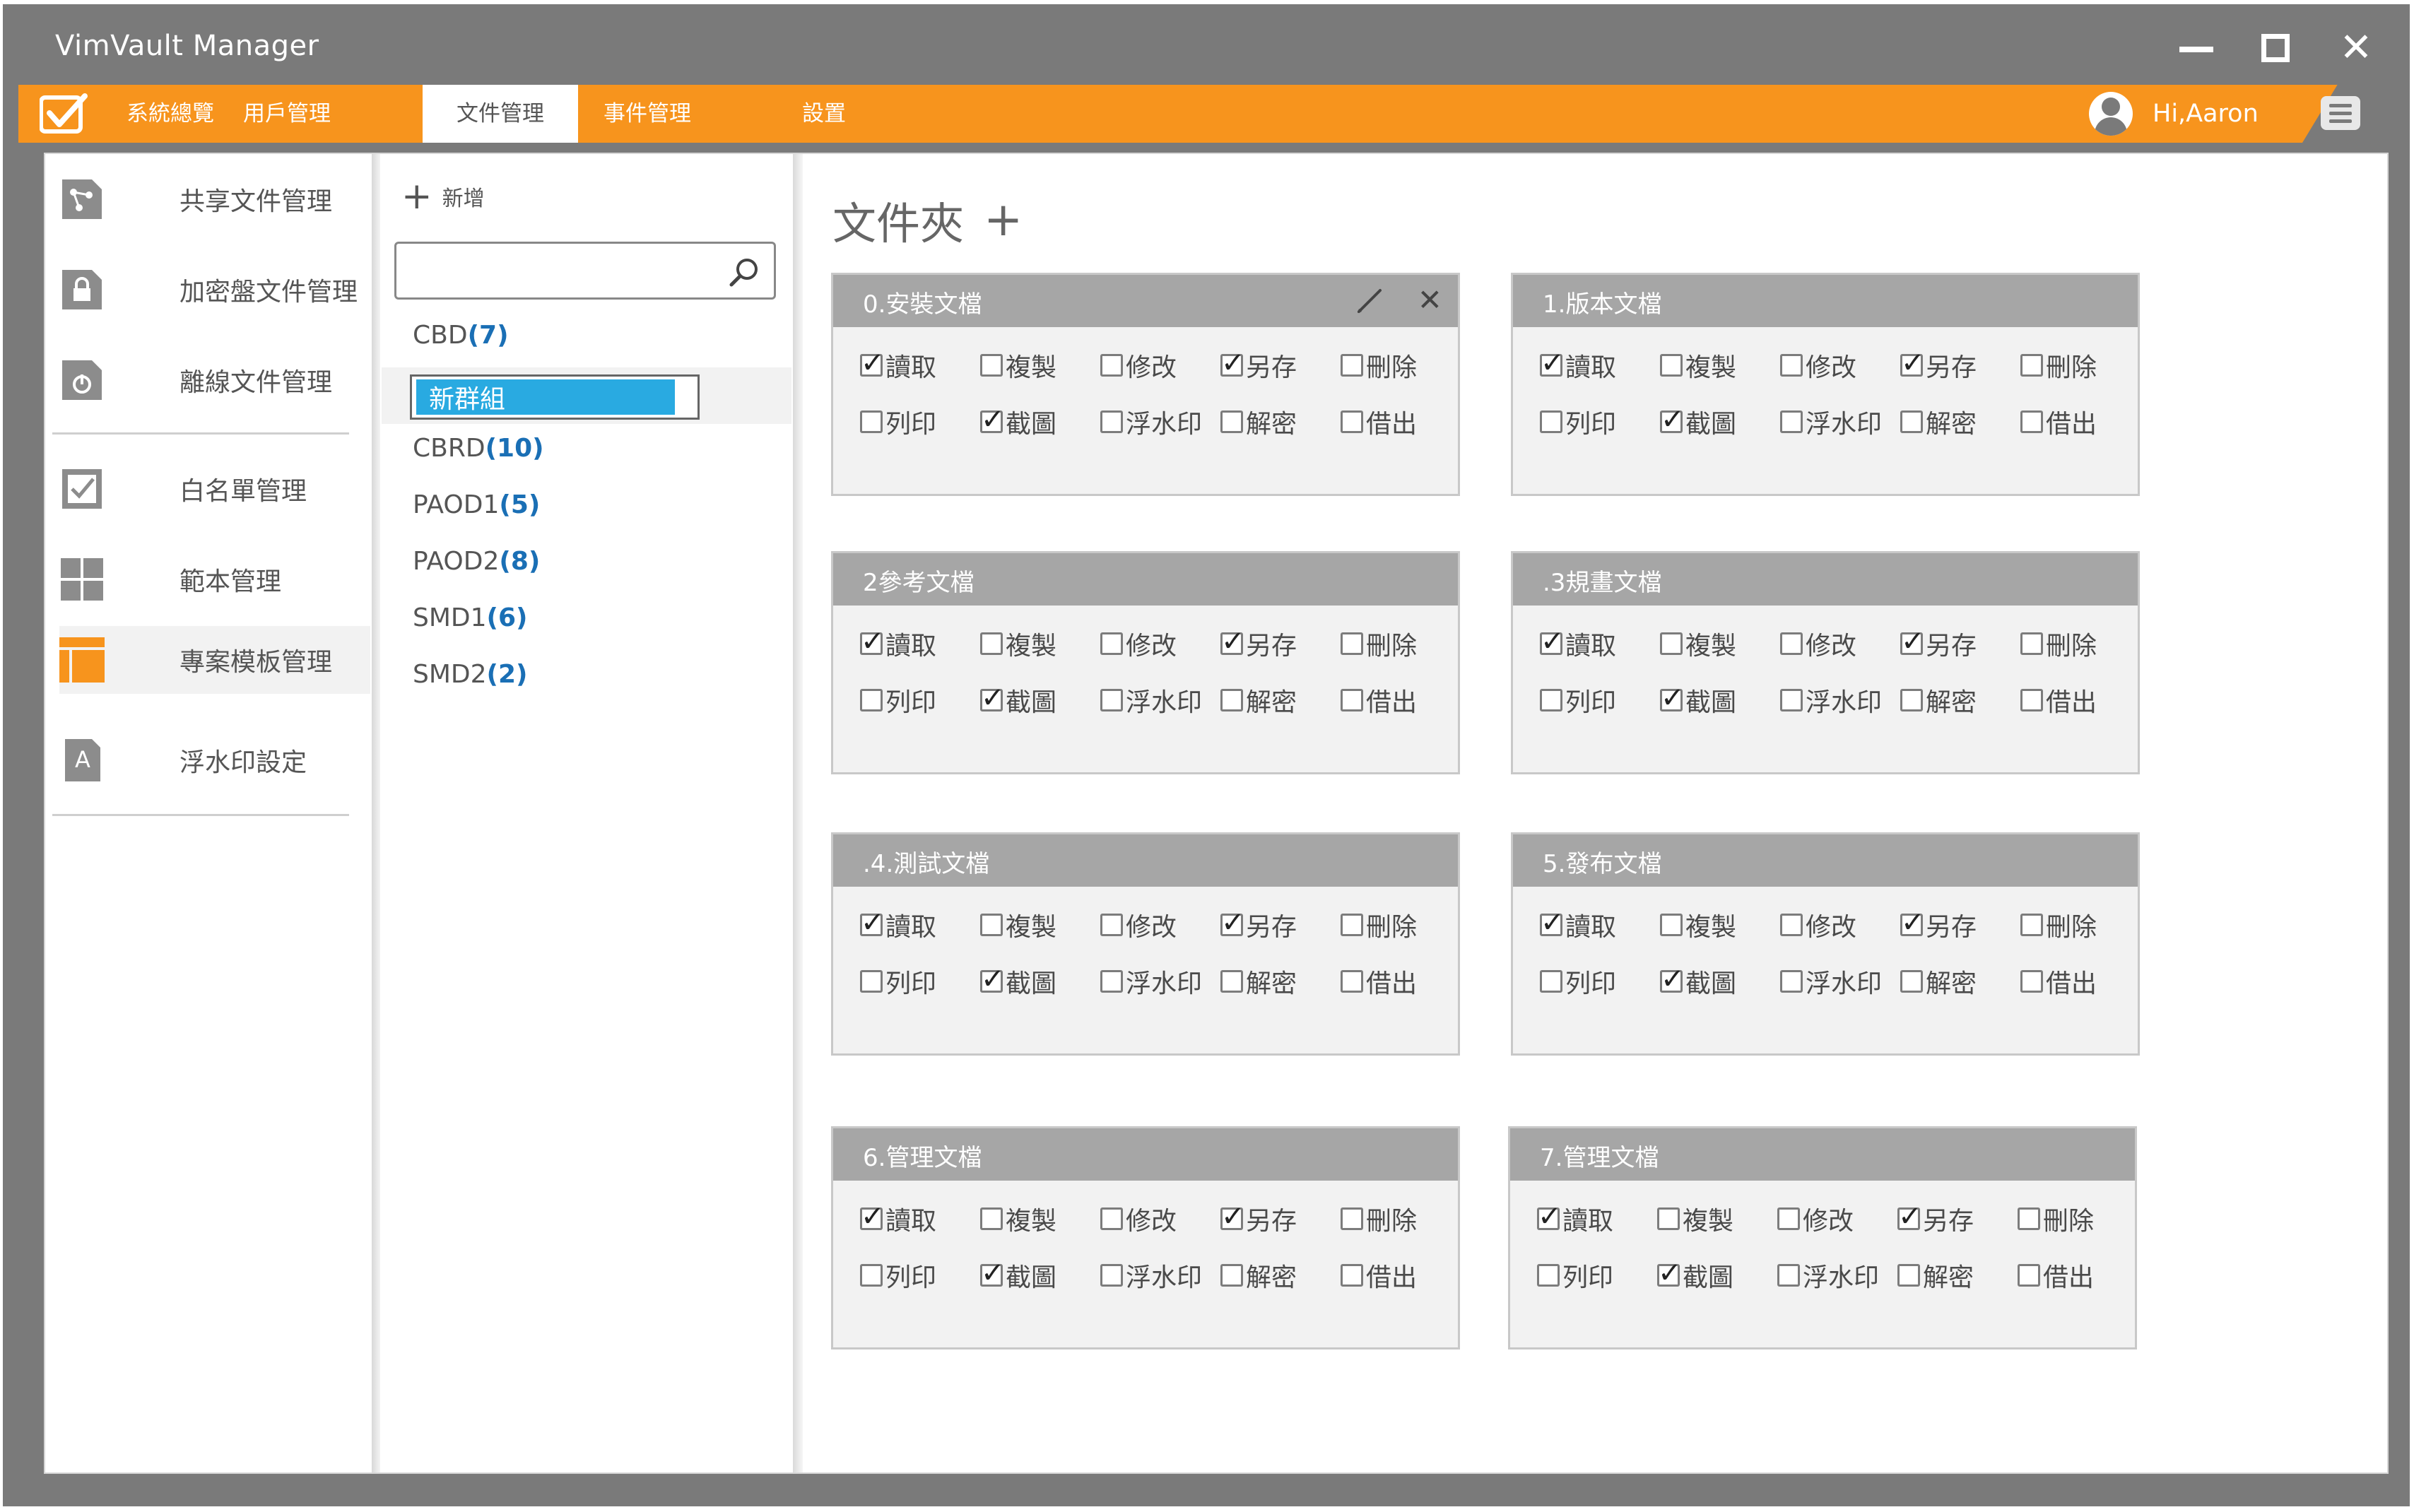 This screenshot has width=2414, height=1512. Describe the element at coordinates (1369, 301) in the screenshot. I see `edit-pencil-icon` at that location.